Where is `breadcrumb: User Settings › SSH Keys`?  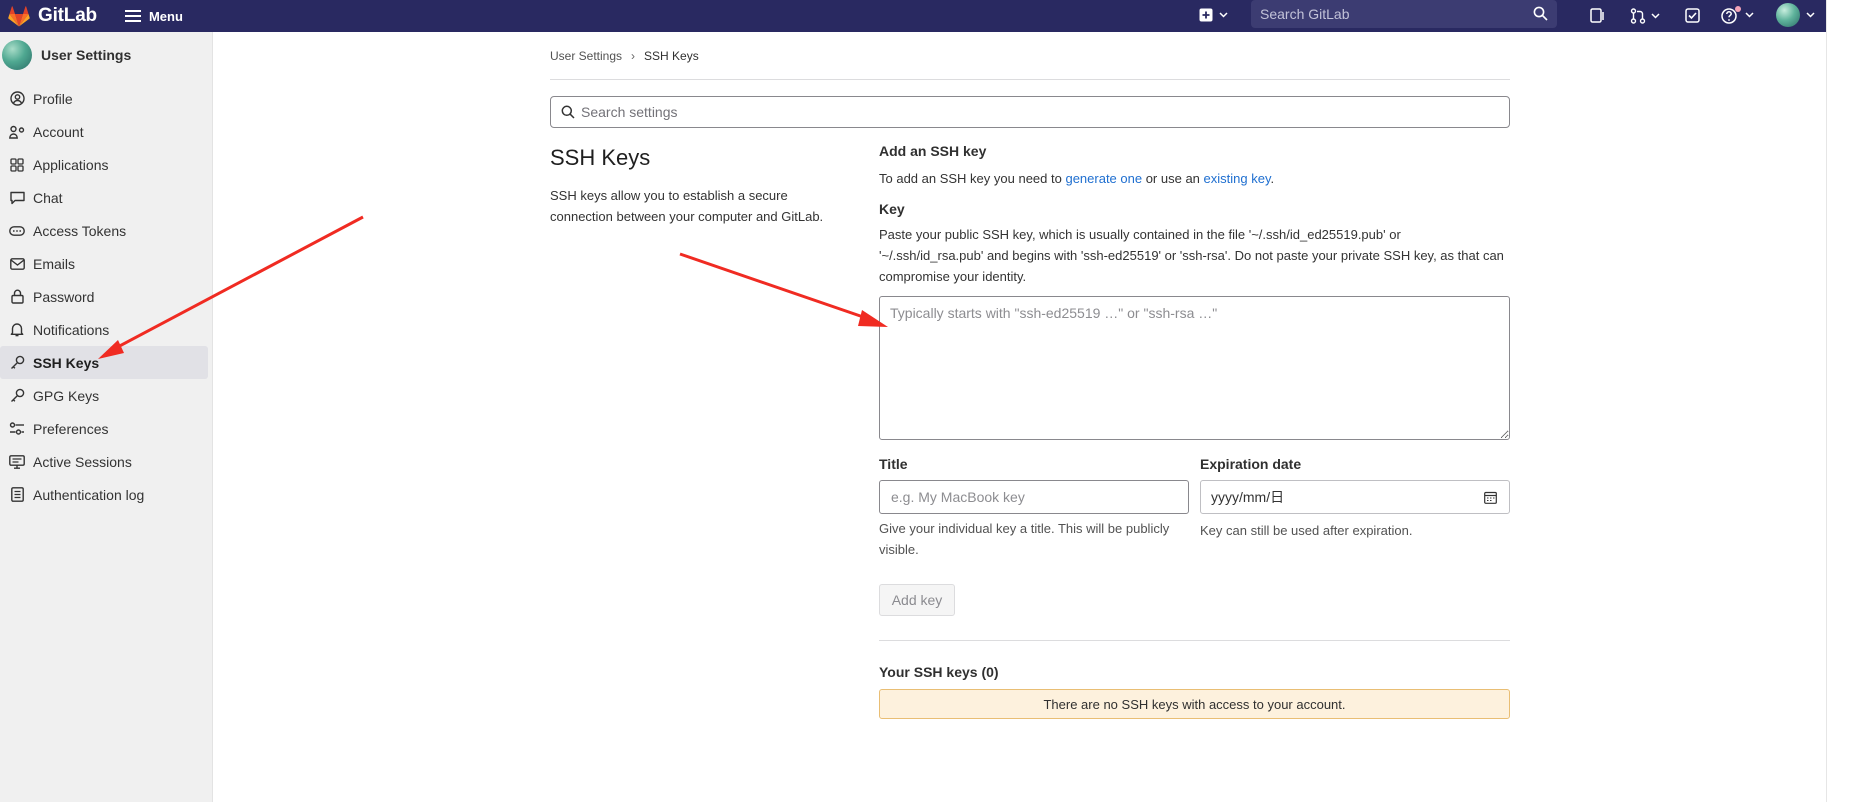 breadcrumb: User Settings › SSH Keys is located at coordinates (1030, 56).